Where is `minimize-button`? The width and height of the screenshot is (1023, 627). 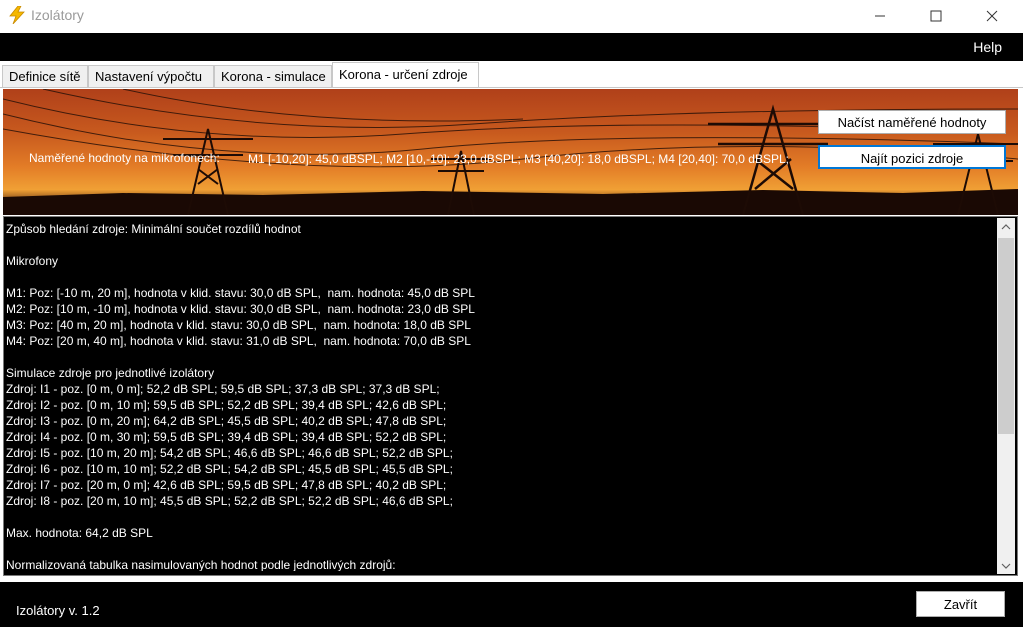 minimize-button is located at coordinates (880, 15).